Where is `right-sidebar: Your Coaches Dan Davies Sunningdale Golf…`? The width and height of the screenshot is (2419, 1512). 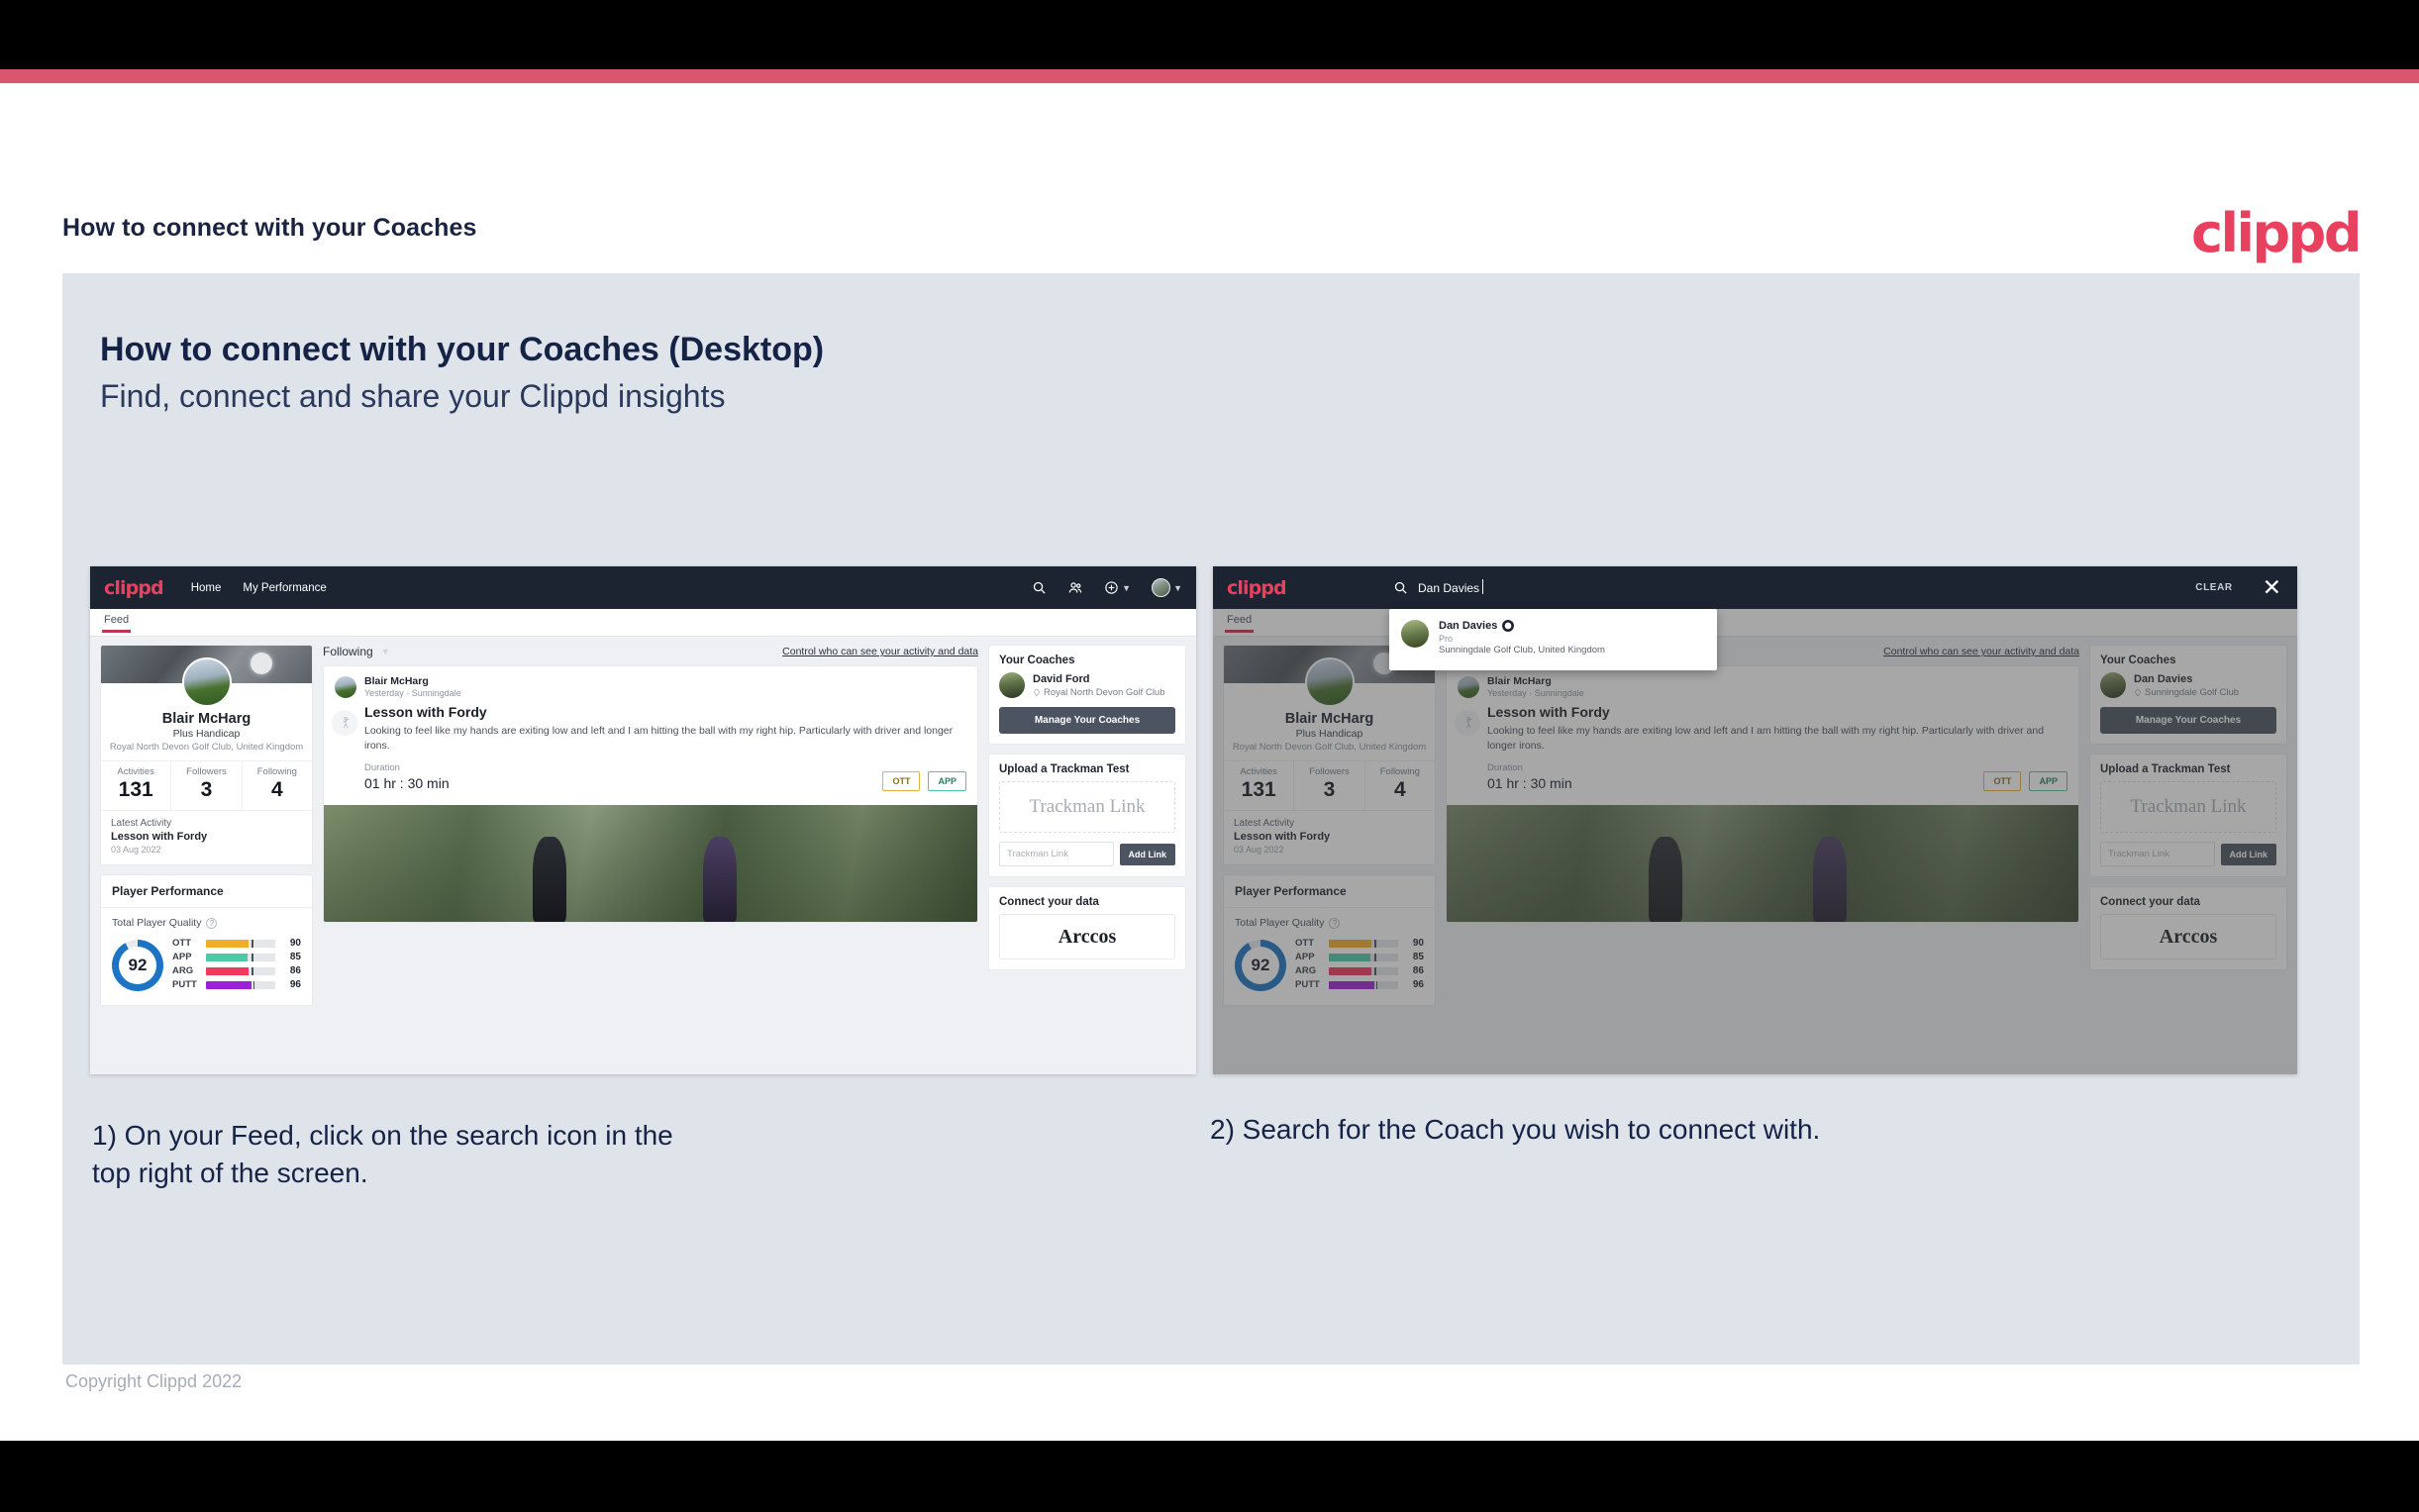
right-sidebar: Your Coaches Dan Davies Sunningdale Golf… is located at coordinates (2188, 859).